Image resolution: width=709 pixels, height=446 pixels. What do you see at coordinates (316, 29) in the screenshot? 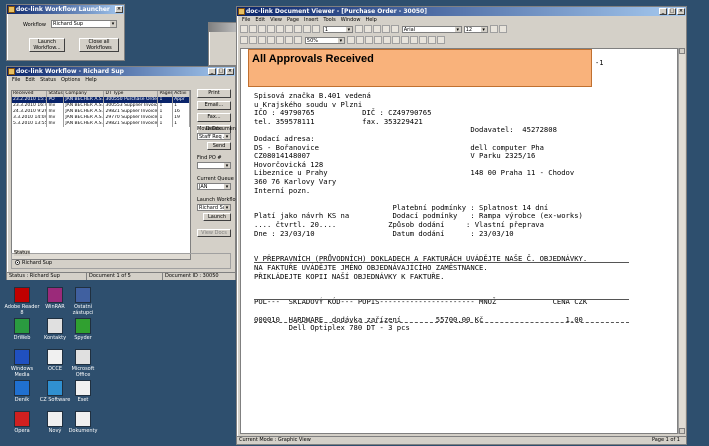
I see `prev-page-icon` at bounding box center [316, 29].